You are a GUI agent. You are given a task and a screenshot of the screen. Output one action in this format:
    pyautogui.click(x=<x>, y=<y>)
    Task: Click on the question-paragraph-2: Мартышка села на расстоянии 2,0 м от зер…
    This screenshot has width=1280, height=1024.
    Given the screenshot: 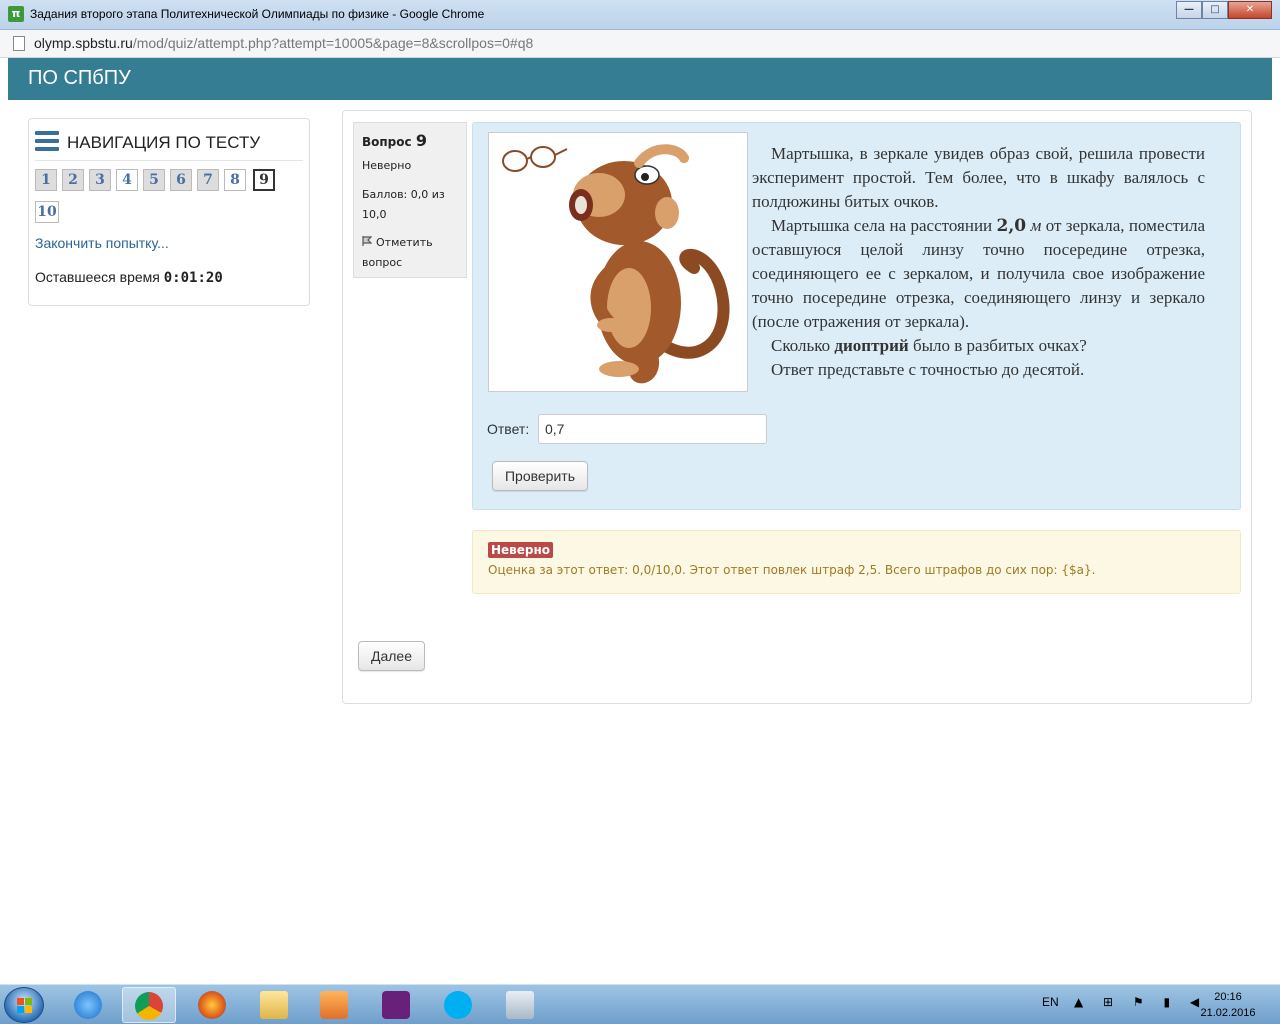 What is the action you would take?
    pyautogui.click(x=978, y=274)
    